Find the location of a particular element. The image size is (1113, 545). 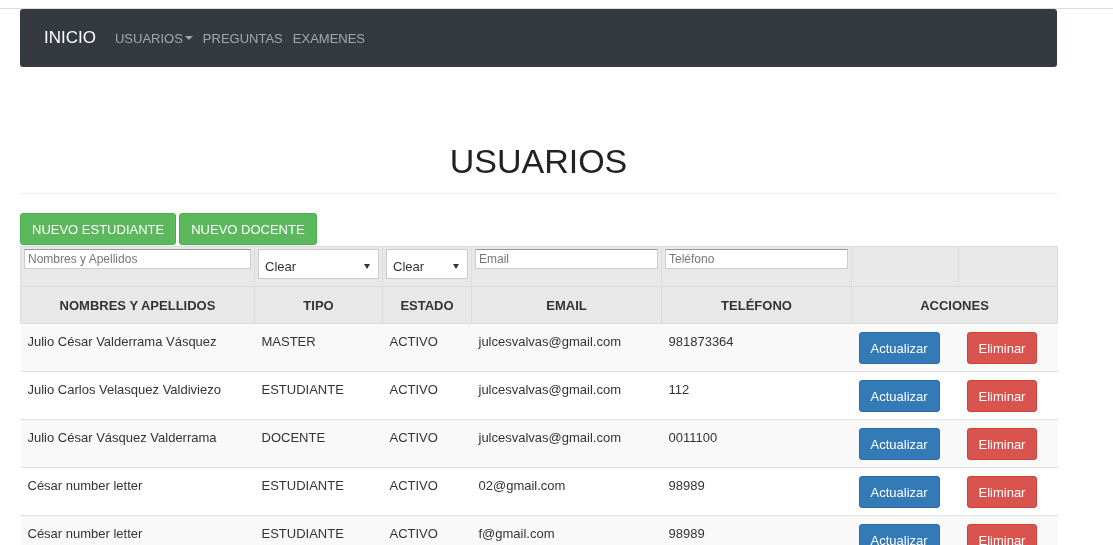

table-cell: Julio César Valderrama Vásquez is located at coordinates (122, 341).